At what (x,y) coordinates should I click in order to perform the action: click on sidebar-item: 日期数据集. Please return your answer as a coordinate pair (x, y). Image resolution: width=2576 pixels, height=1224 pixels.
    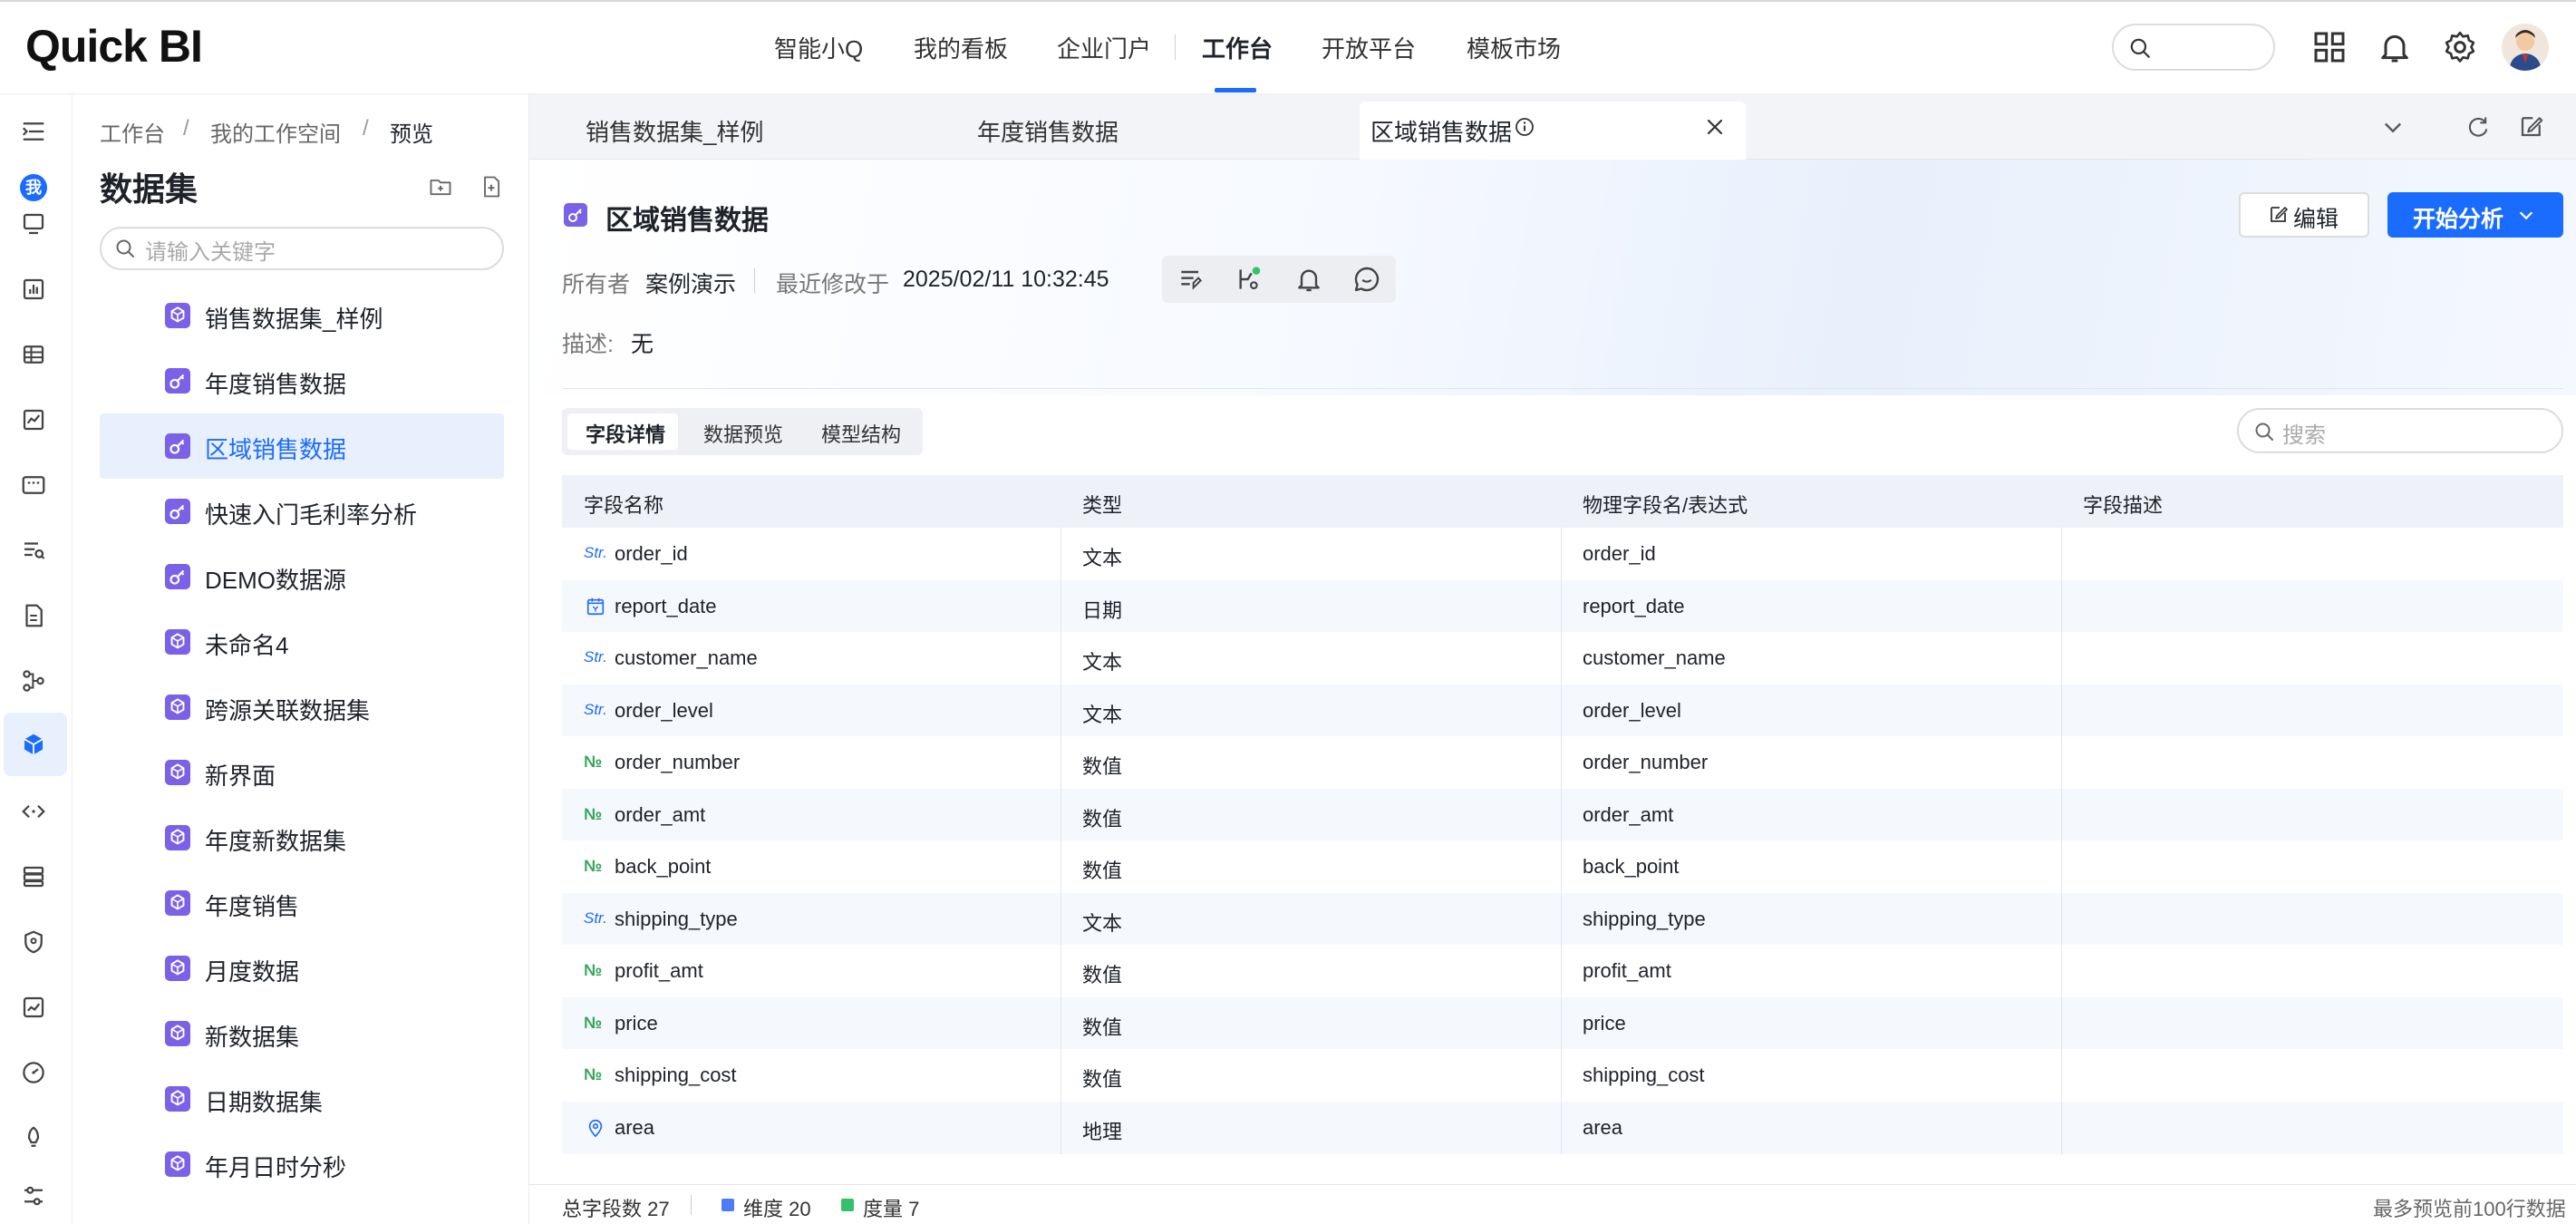
    Looking at the image, I should click on (302, 1099).